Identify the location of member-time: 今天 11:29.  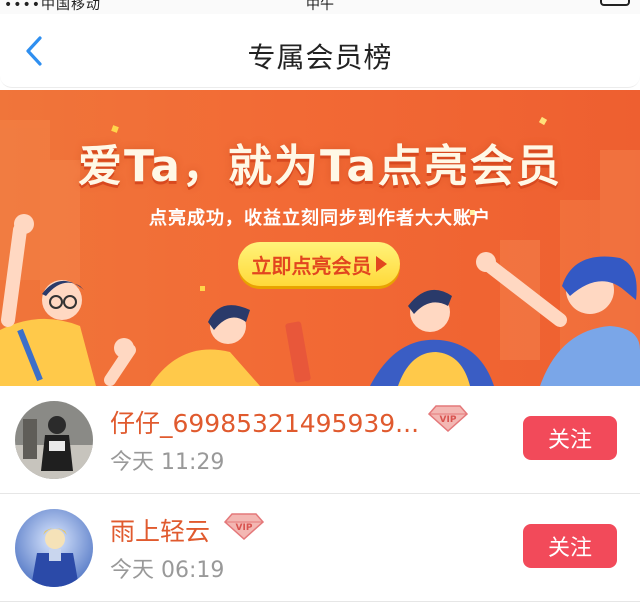
(167, 462).